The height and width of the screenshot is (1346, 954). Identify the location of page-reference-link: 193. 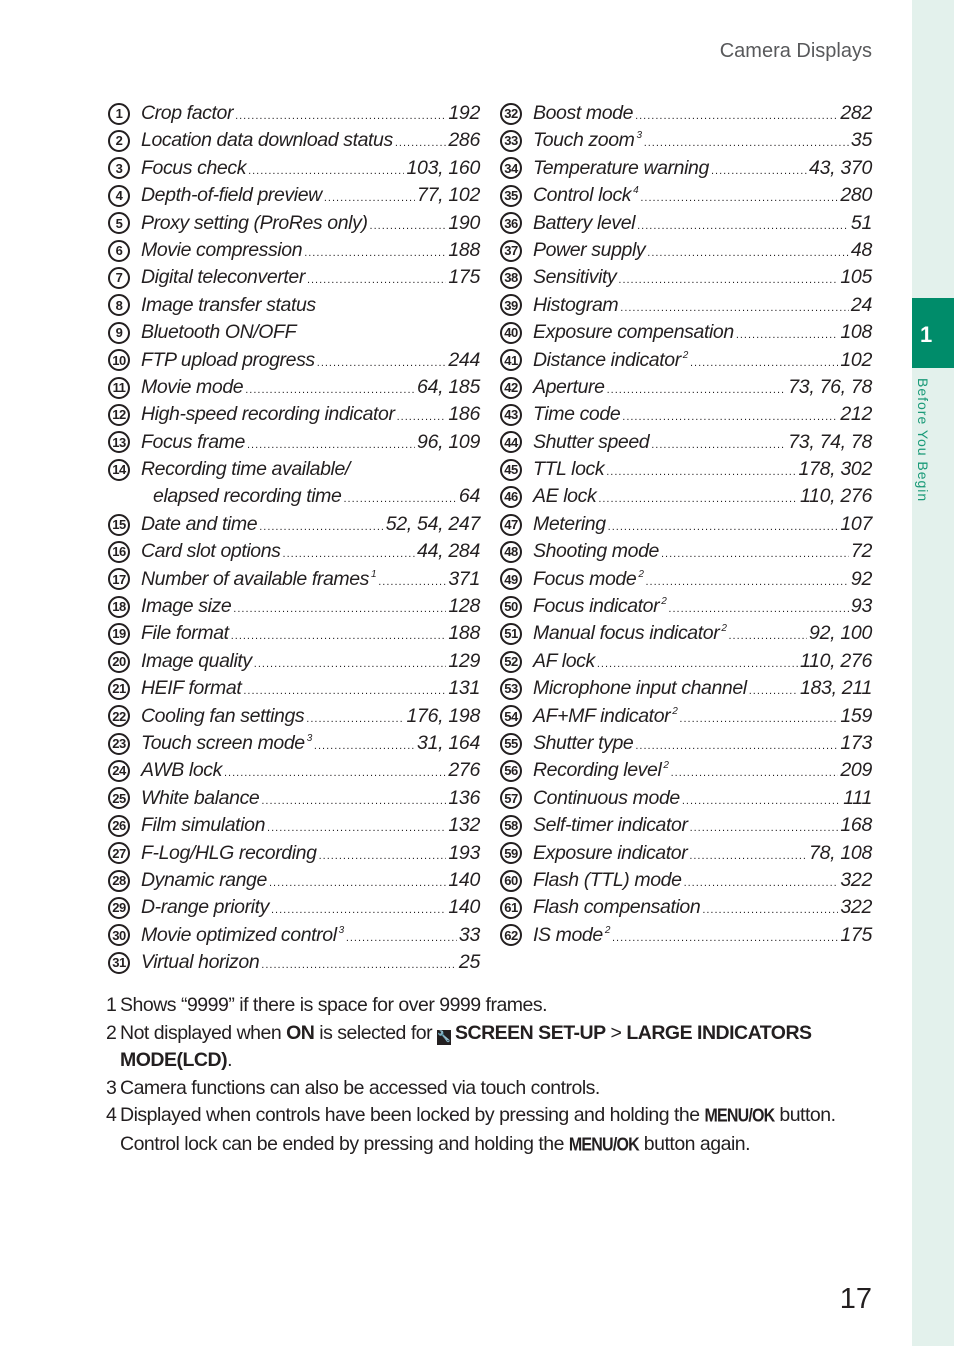
(464, 853).